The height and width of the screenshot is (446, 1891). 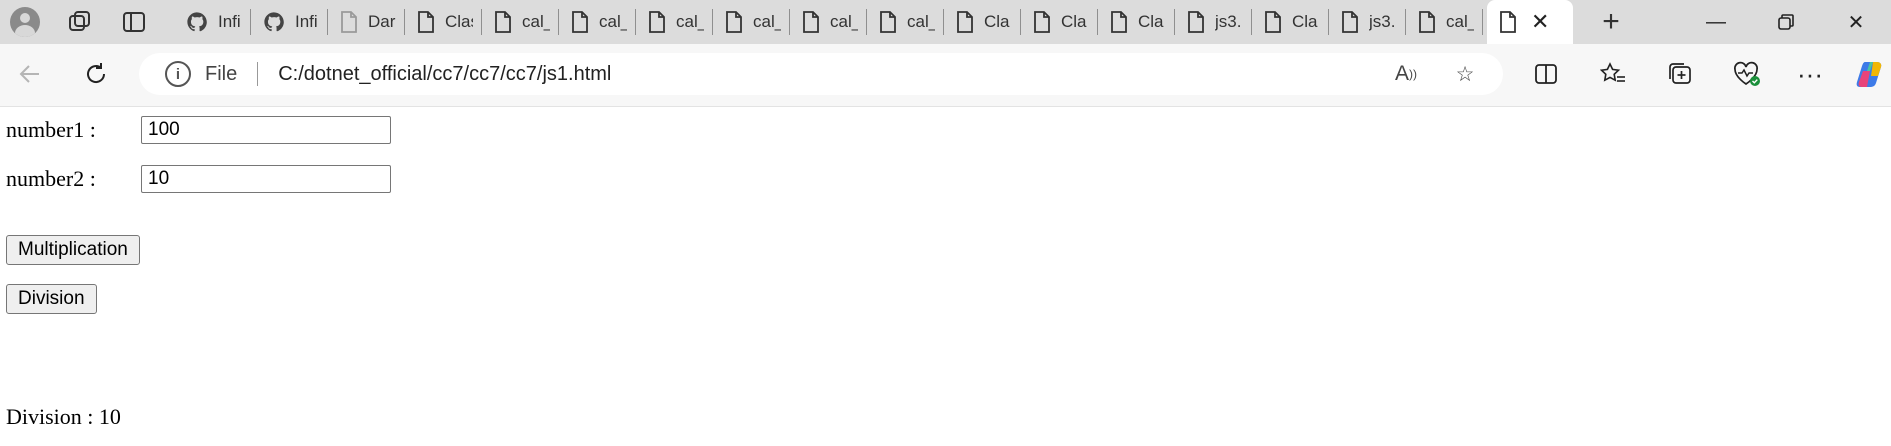 What do you see at coordinates (25, 22) in the screenshot?
I see `avatar-icon` at bounding box center [25, 22].